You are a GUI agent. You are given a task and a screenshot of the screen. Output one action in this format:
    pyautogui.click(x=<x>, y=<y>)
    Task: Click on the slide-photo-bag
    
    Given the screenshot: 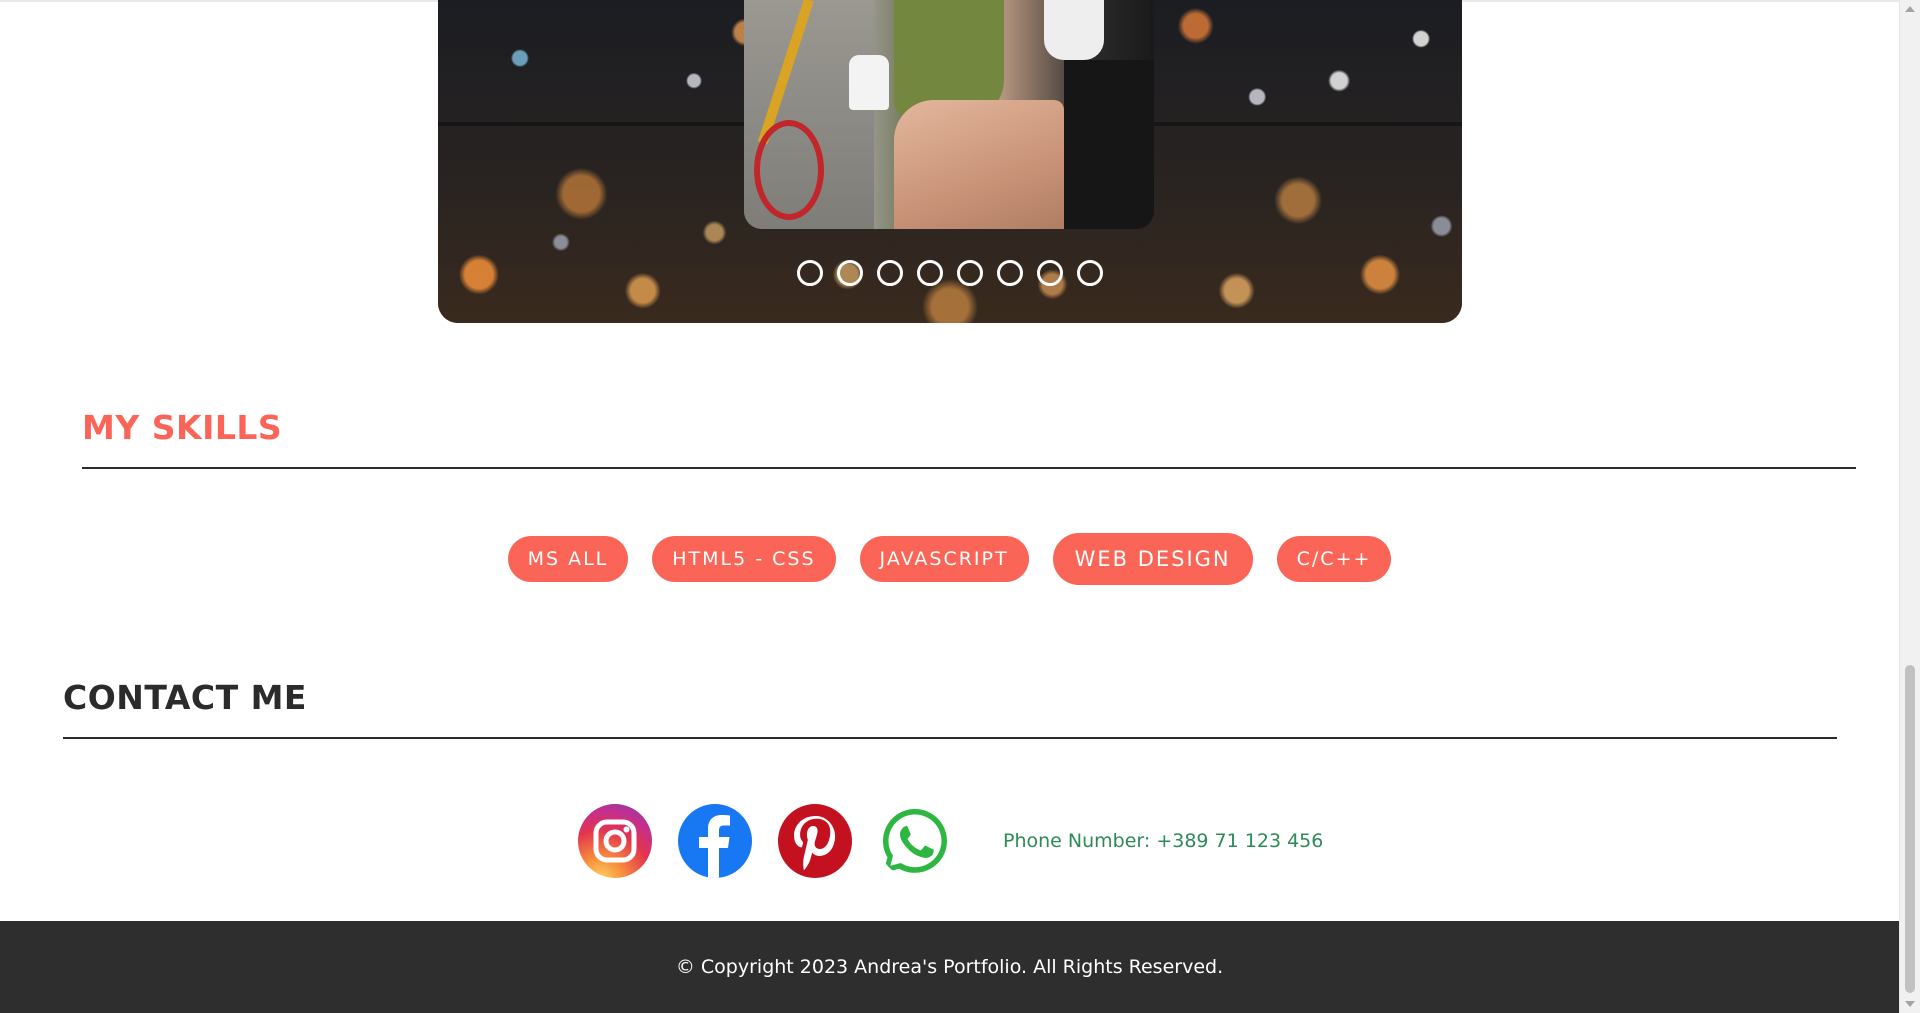 What is the action you would take?
    pyautogui.click(x=869, y=82)
    